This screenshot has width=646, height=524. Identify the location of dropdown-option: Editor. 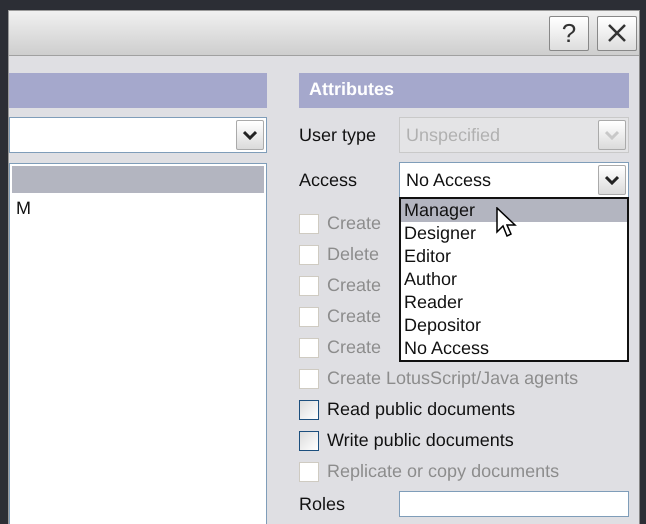
(514, 256).